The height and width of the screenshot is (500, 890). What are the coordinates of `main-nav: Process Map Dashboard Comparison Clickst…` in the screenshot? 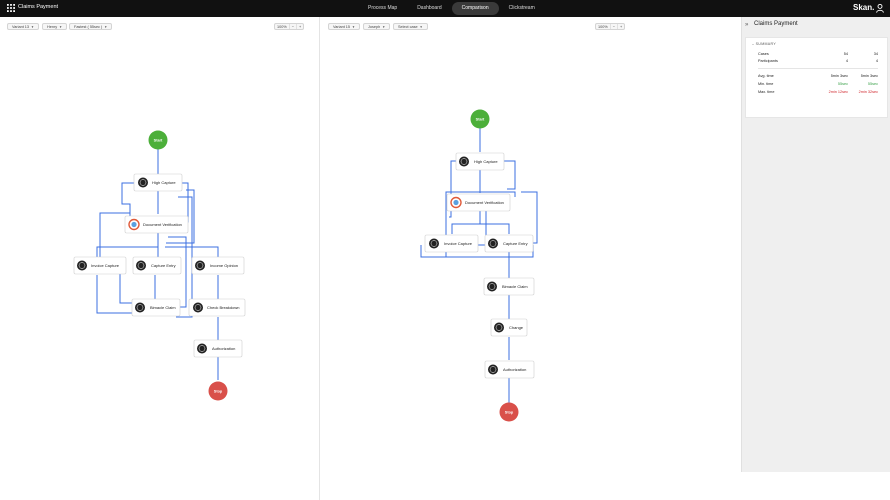 It's located at (451, 8).